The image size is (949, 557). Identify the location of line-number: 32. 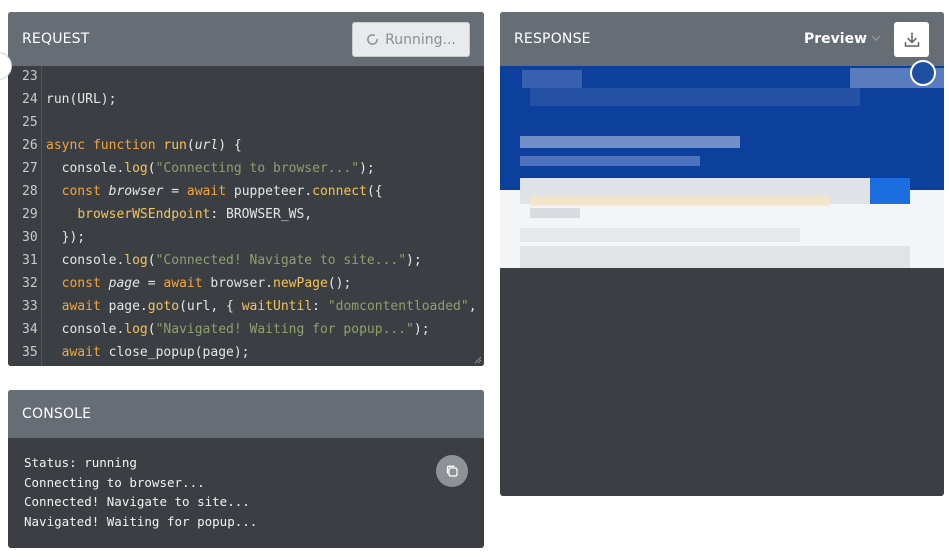
(30, 283).